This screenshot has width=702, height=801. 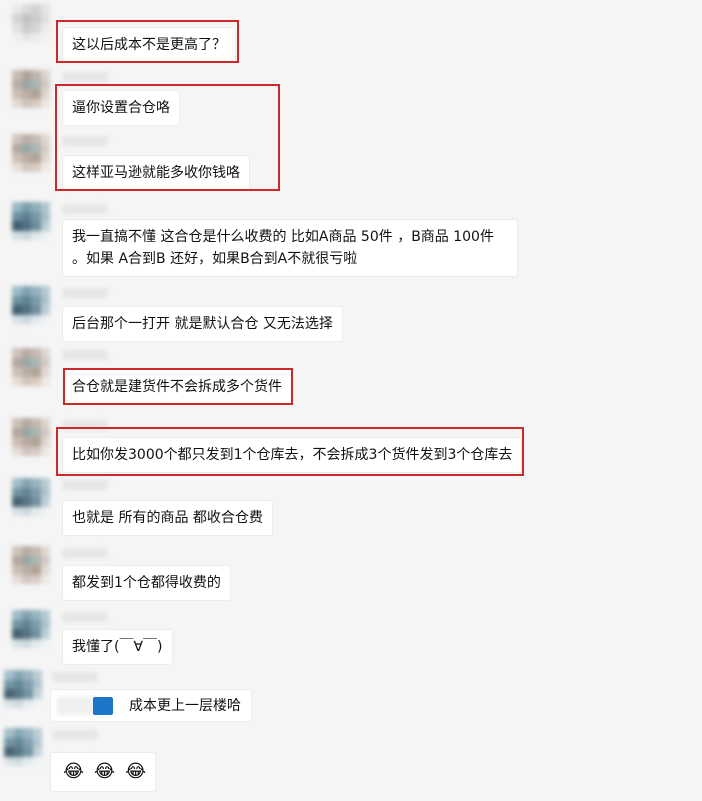 What do you see at coordinates (292, 455) in the screenshot?
I see `message-bubble: 比如你发3000个都只发到1个仓库去，不会拆成3个货件发到3个仓库去` at bounding box center [292, 455].